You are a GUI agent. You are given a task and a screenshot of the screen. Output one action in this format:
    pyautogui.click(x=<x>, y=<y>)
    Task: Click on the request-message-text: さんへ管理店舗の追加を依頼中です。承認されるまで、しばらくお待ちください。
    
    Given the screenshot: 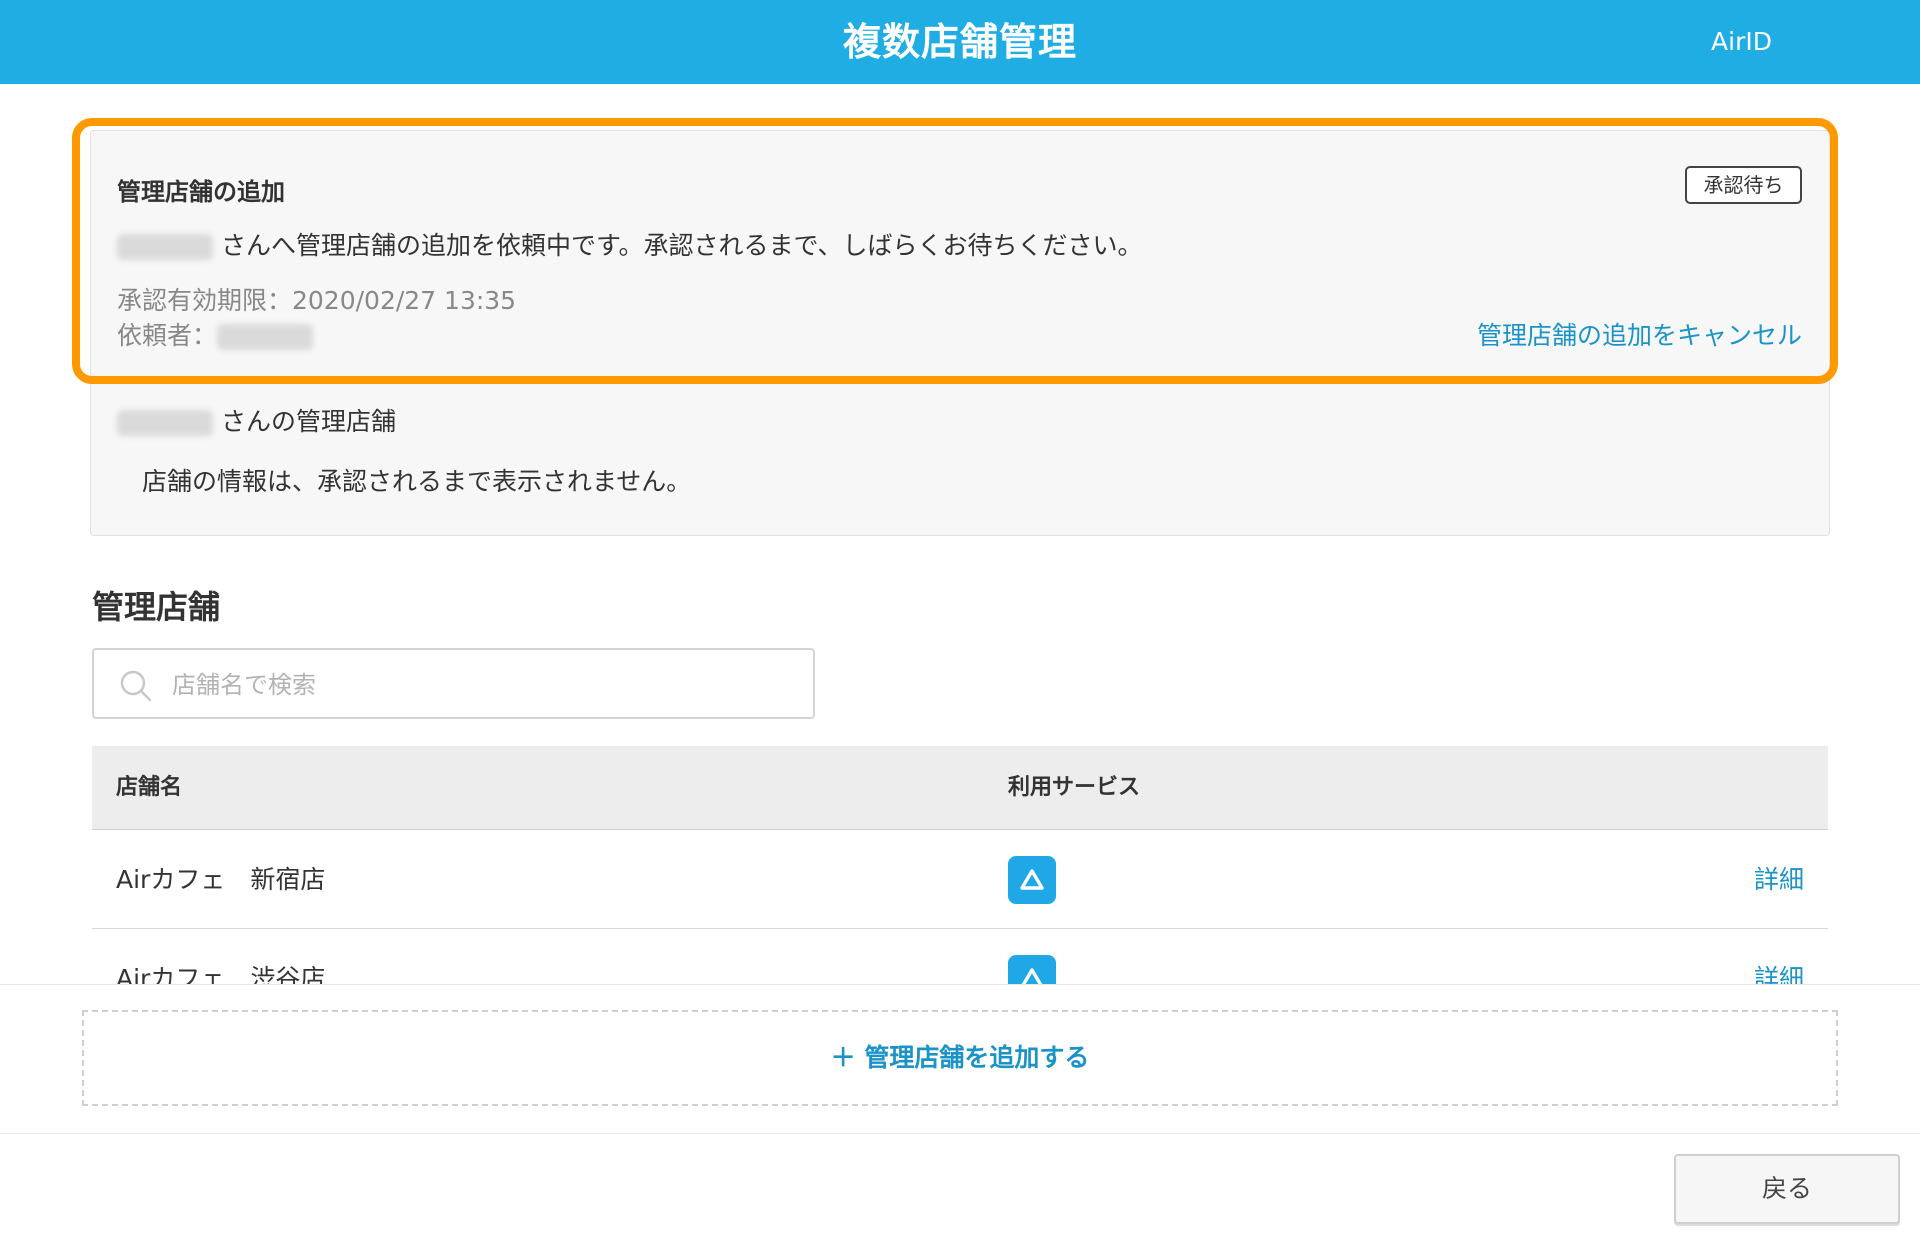 What is the action you would take?
    pyautogui.click(x=681, y=245)
    